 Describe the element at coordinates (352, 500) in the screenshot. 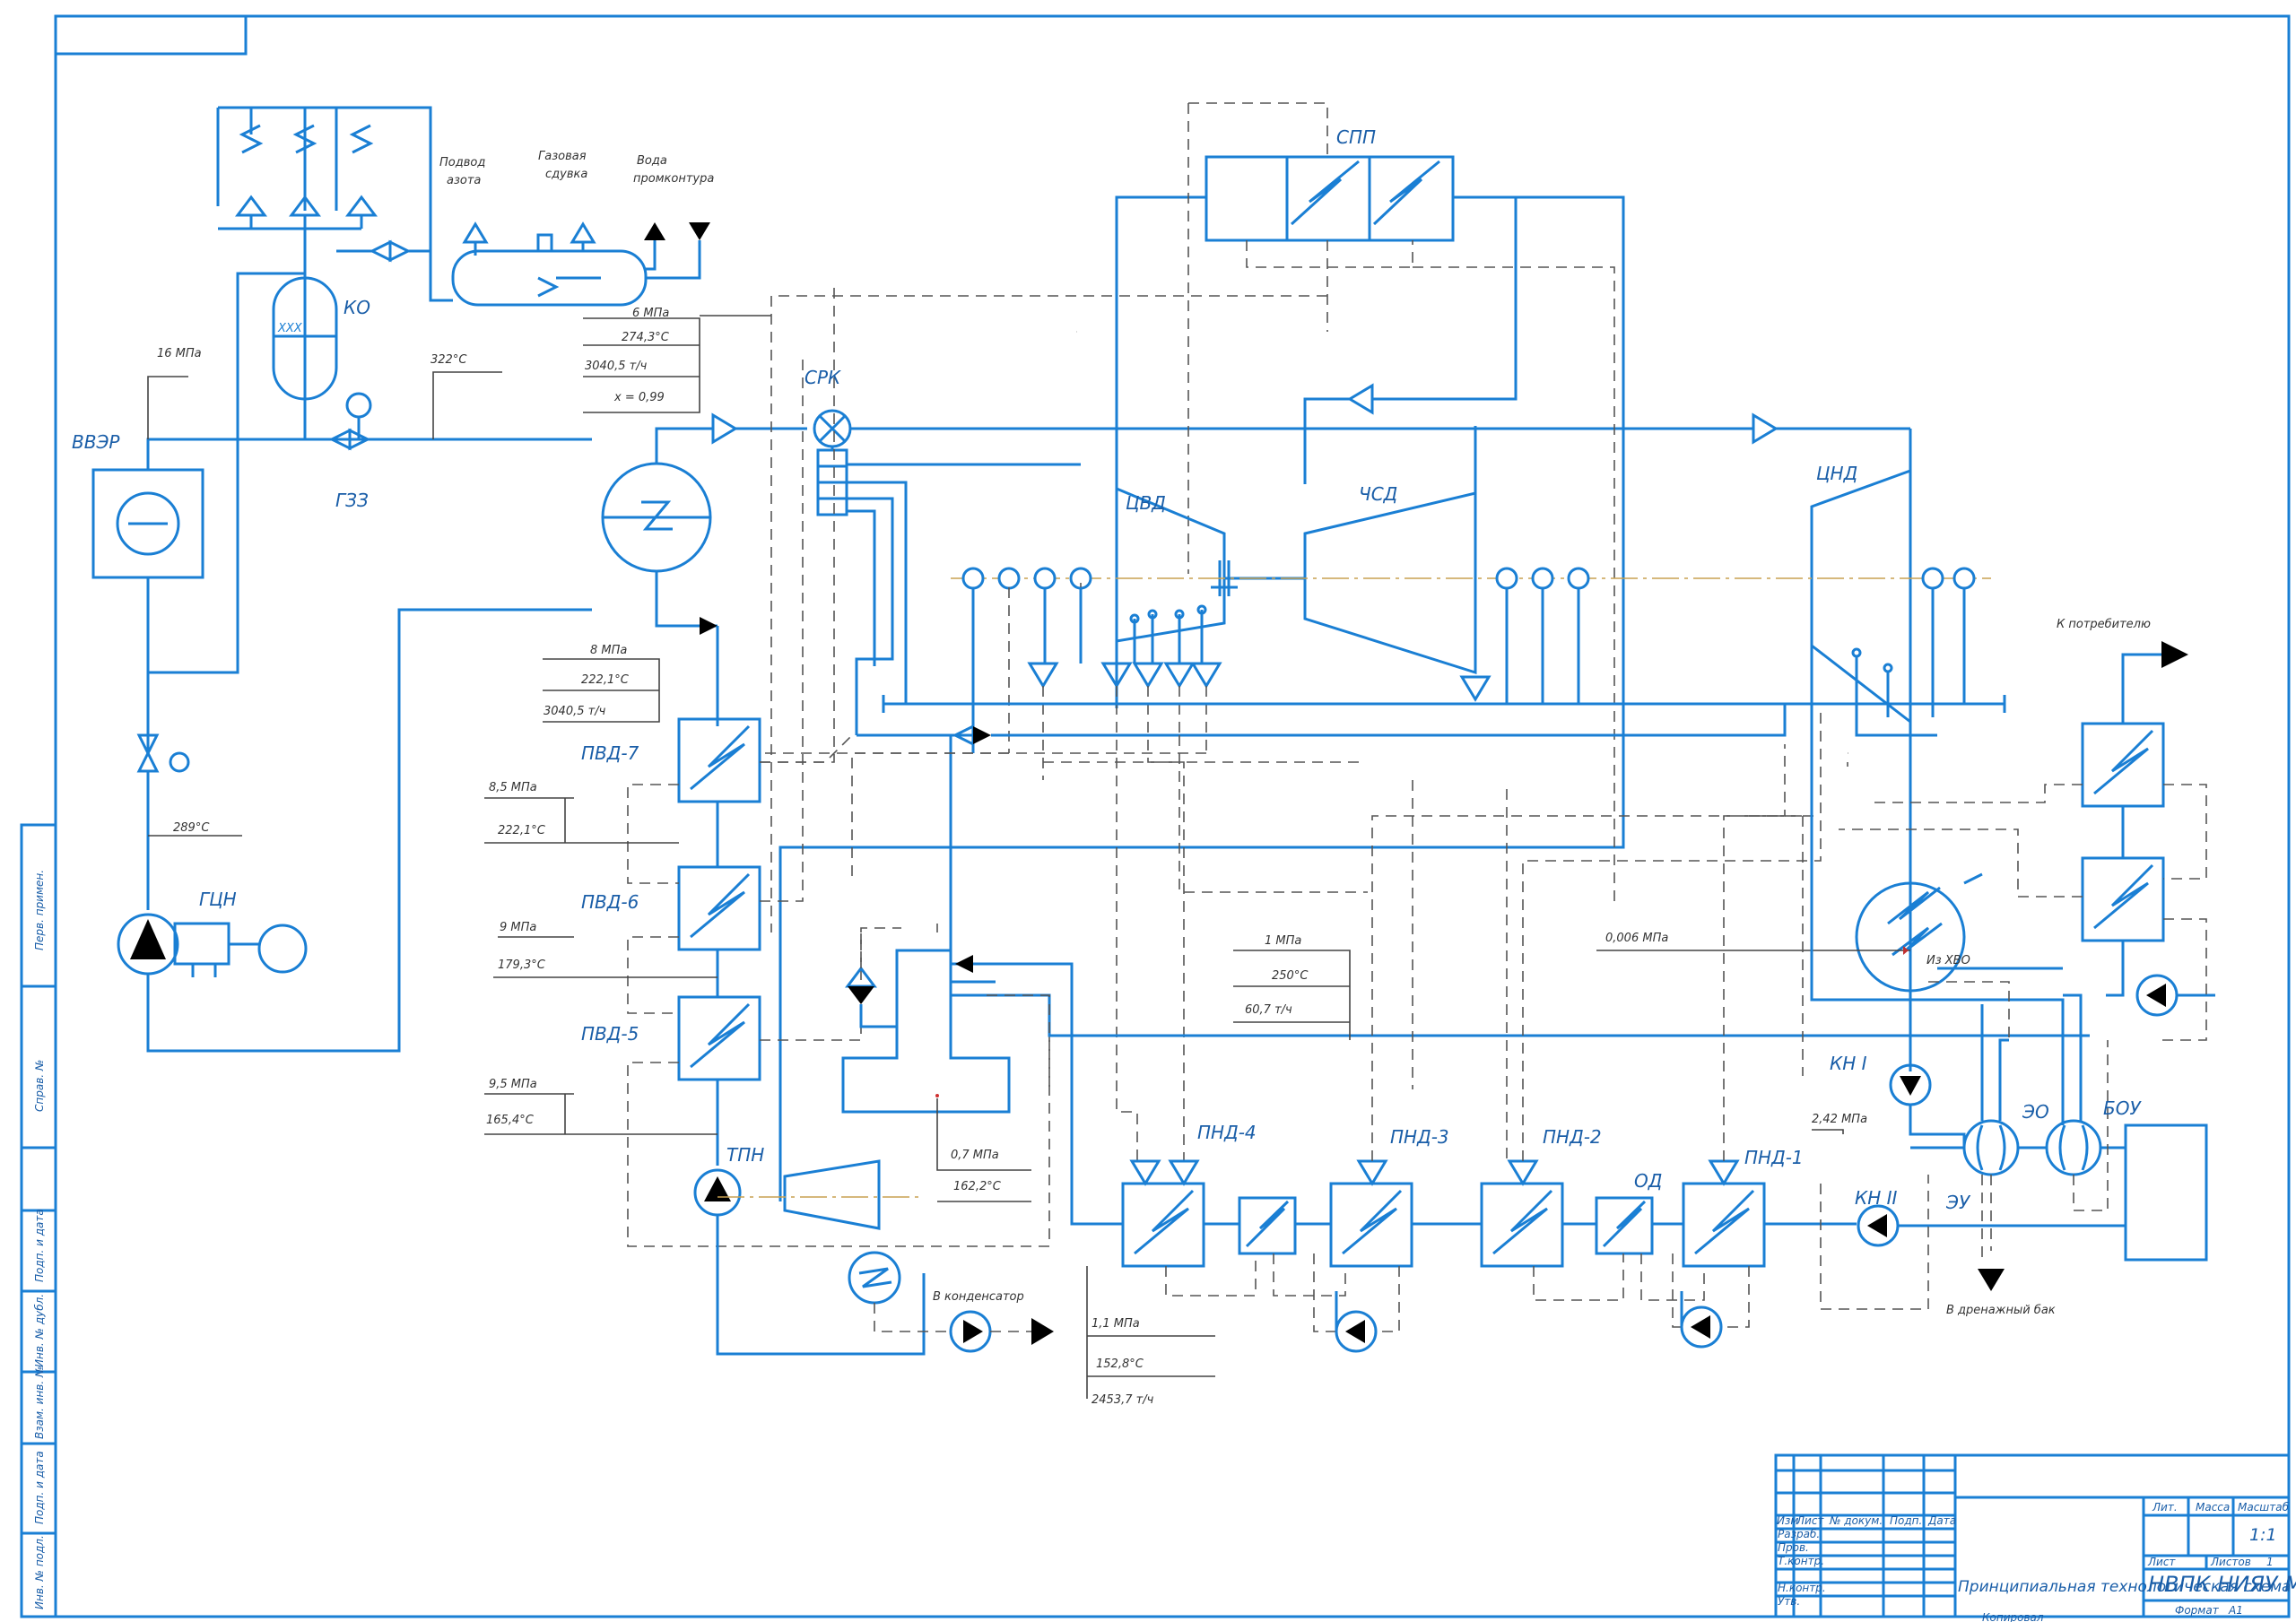

I see `label-gzz: ГЗЗ` at that location.